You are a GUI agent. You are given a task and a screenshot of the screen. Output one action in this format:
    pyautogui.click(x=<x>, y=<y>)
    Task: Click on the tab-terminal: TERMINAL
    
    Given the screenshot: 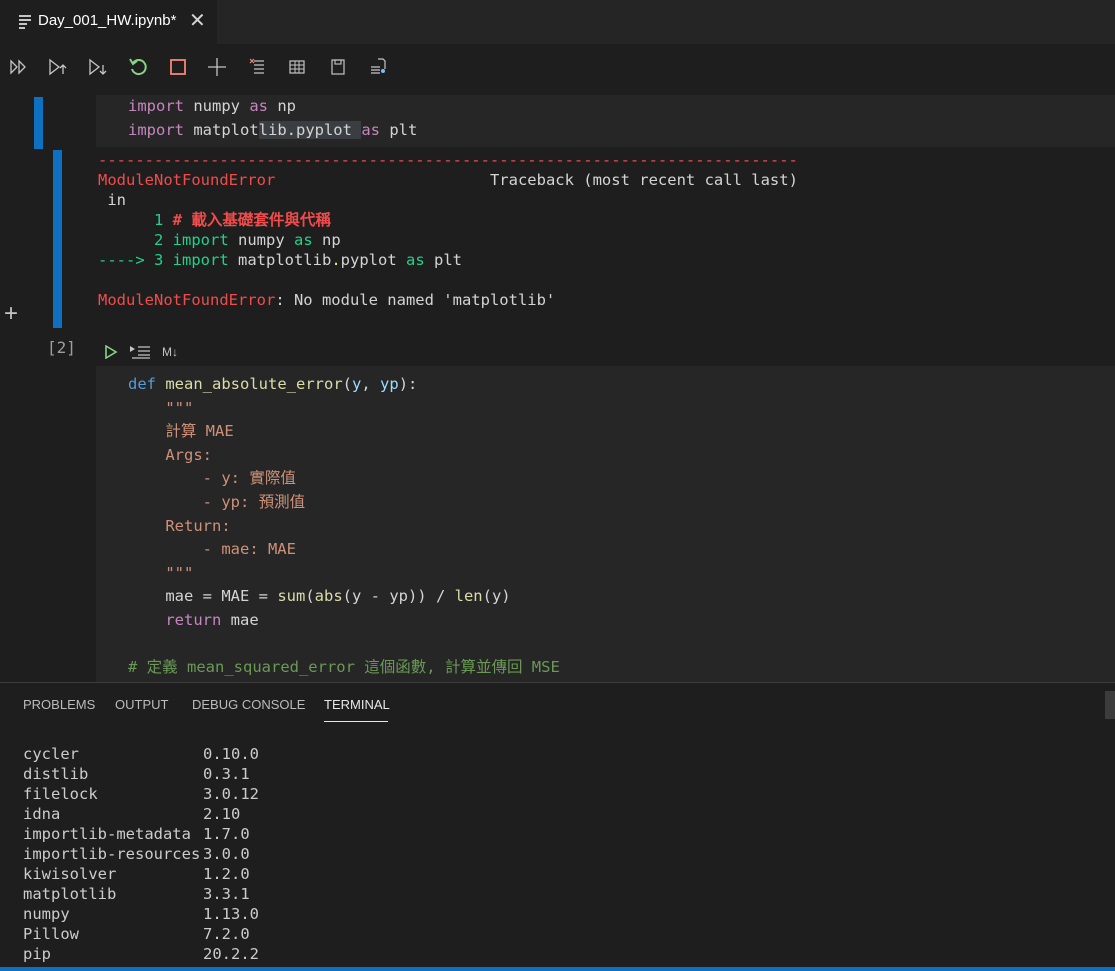 What is the action you would take?
    pyautogui.click(x=357, y=704)
    